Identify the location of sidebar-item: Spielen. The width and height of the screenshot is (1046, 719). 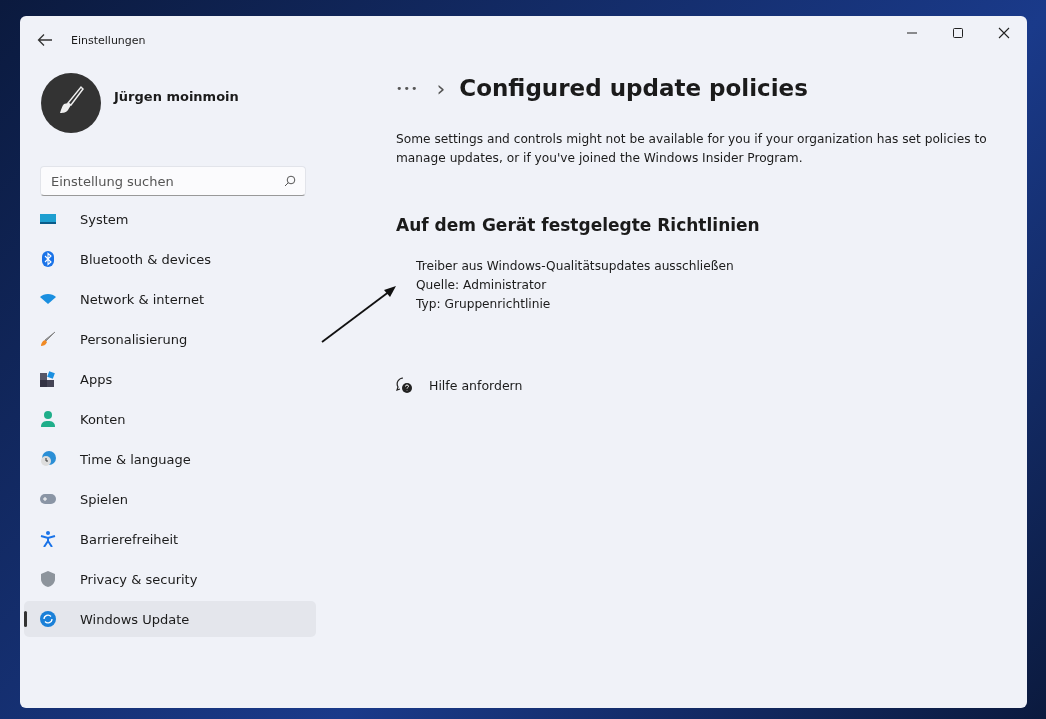
(170, 499).